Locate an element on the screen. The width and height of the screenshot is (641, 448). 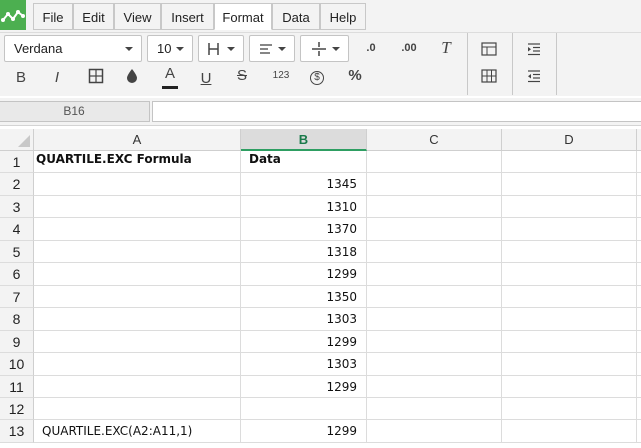
column-header-next is located at coordinates (639, 140).